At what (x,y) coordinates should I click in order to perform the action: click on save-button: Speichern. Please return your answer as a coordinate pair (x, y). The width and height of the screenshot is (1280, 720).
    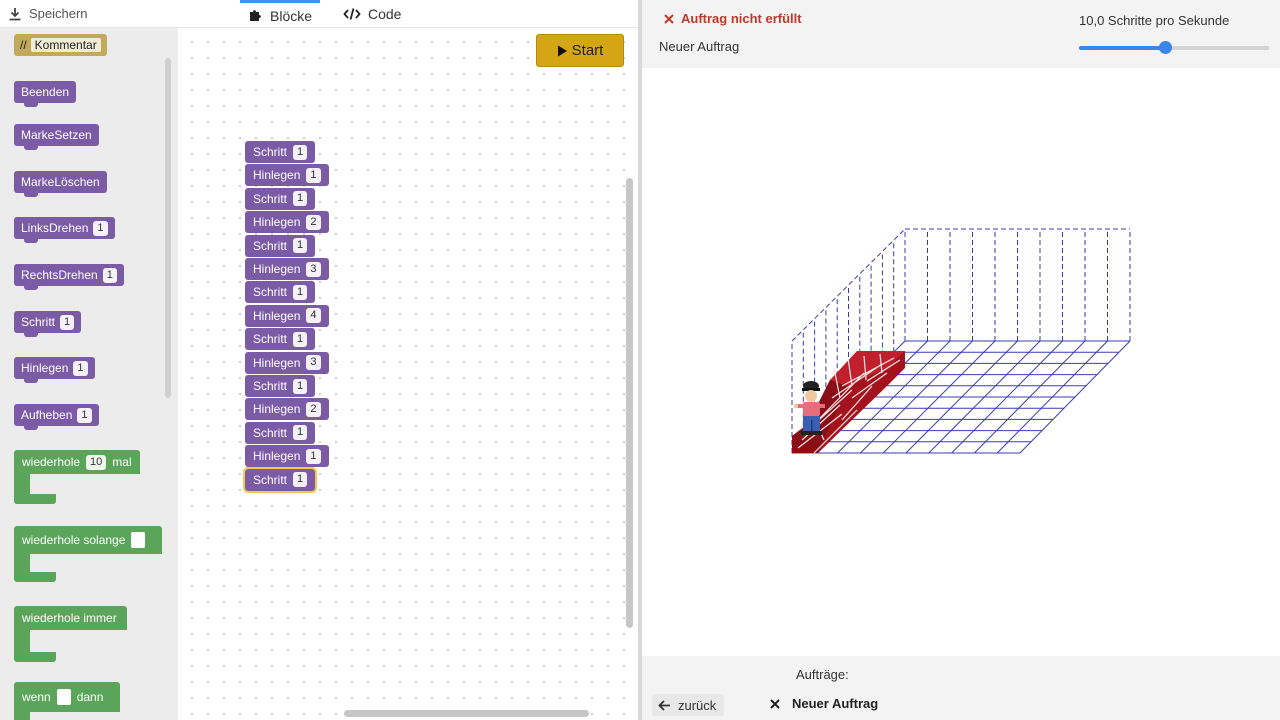
    Looking at the image, I should click on (48, 13).